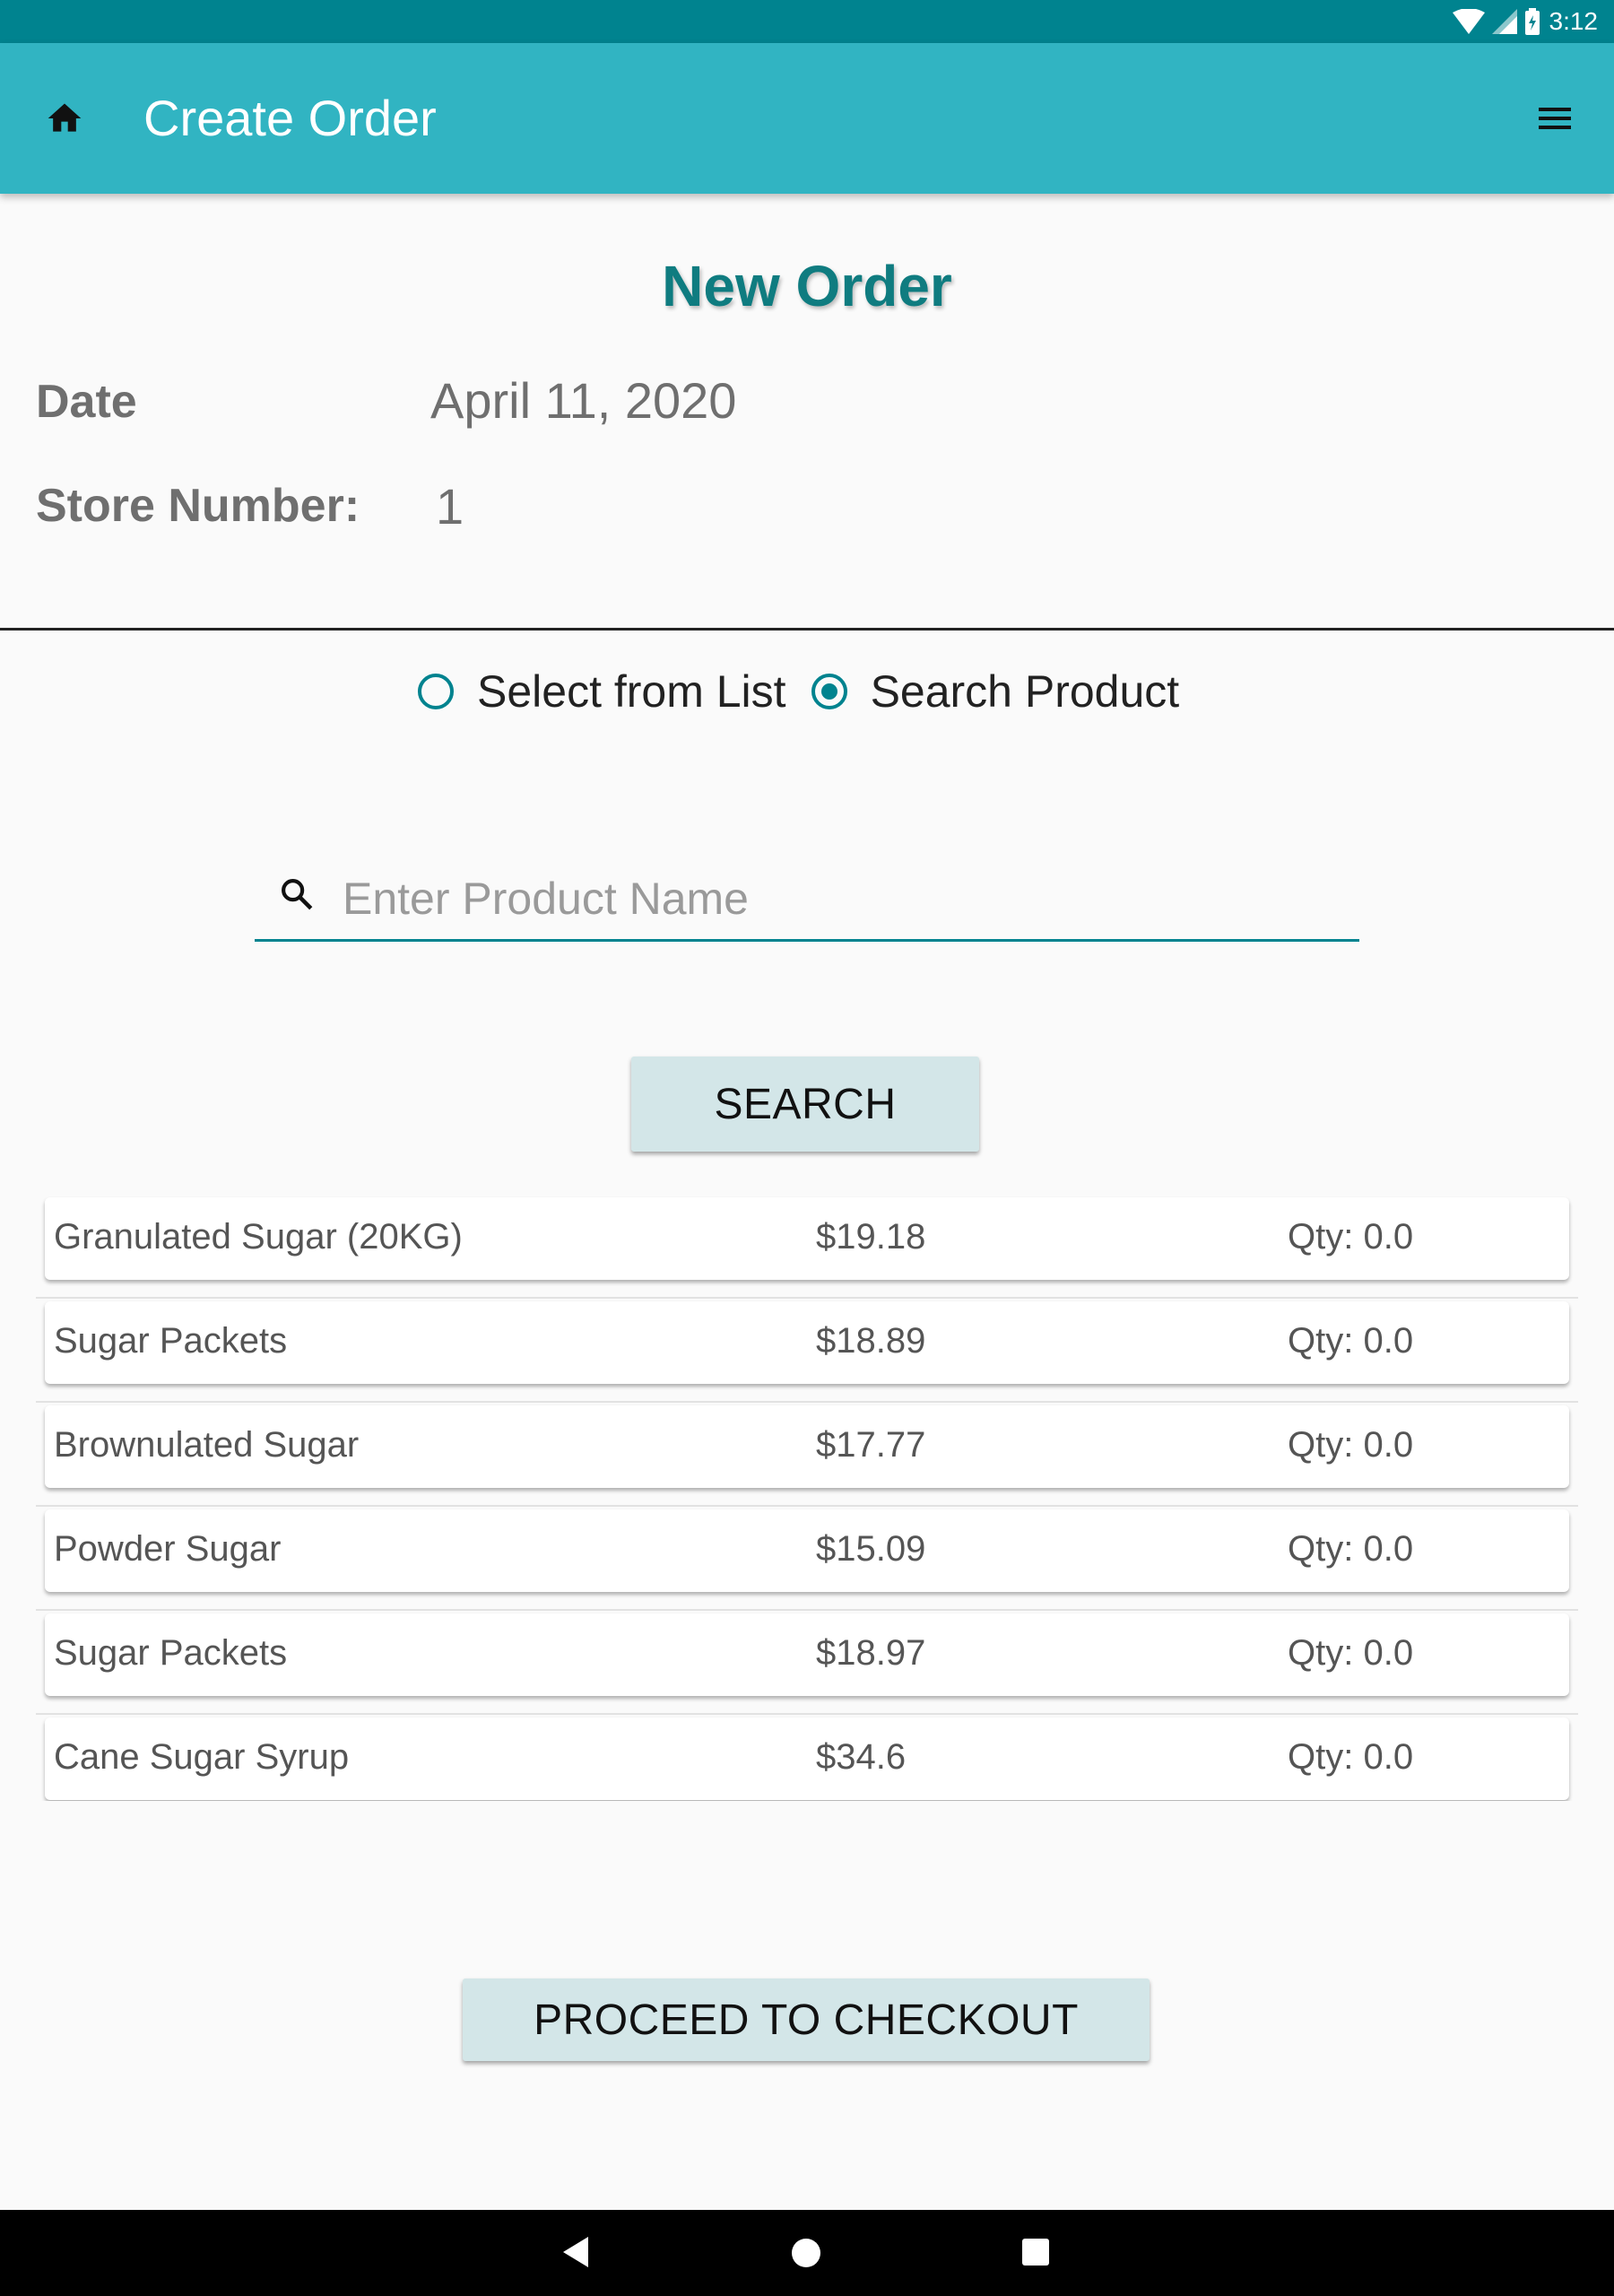 The height and width of the screenshot is (2296, 1614). What do you see at coordinates (202, 1757) in the screenshot?
I see `product-name: Cane Sugar Syrup` at bounding box center [202, 1757].